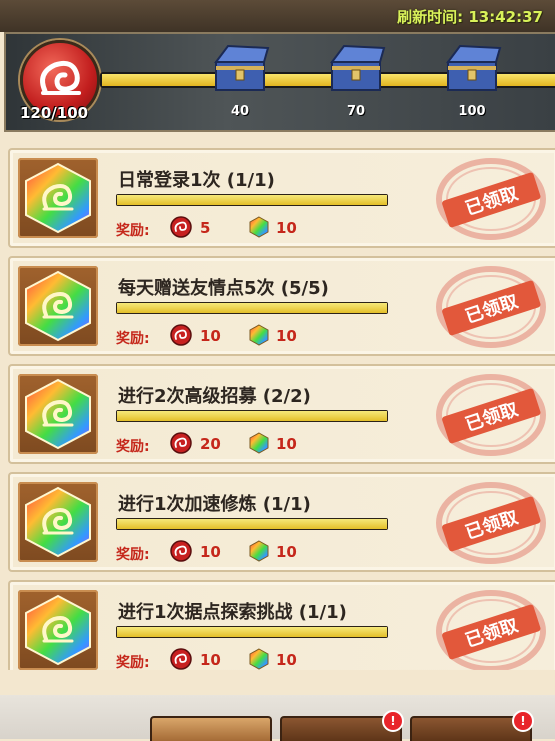 The image size is (555, 741). I want to click on list-fade, so click(277, 683).